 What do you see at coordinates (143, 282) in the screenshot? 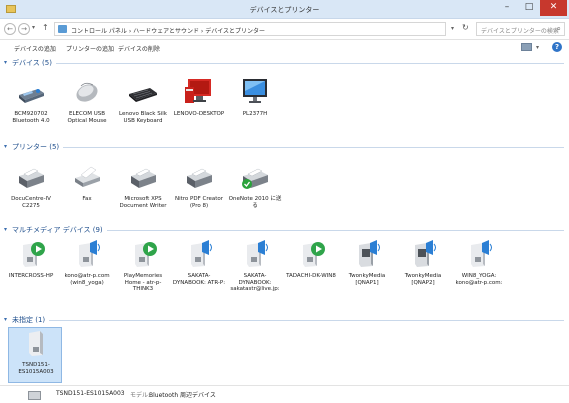
I see `media-device-name: PlayMemories Home - atr-p-THINK3` at bounding box center [143, 282].